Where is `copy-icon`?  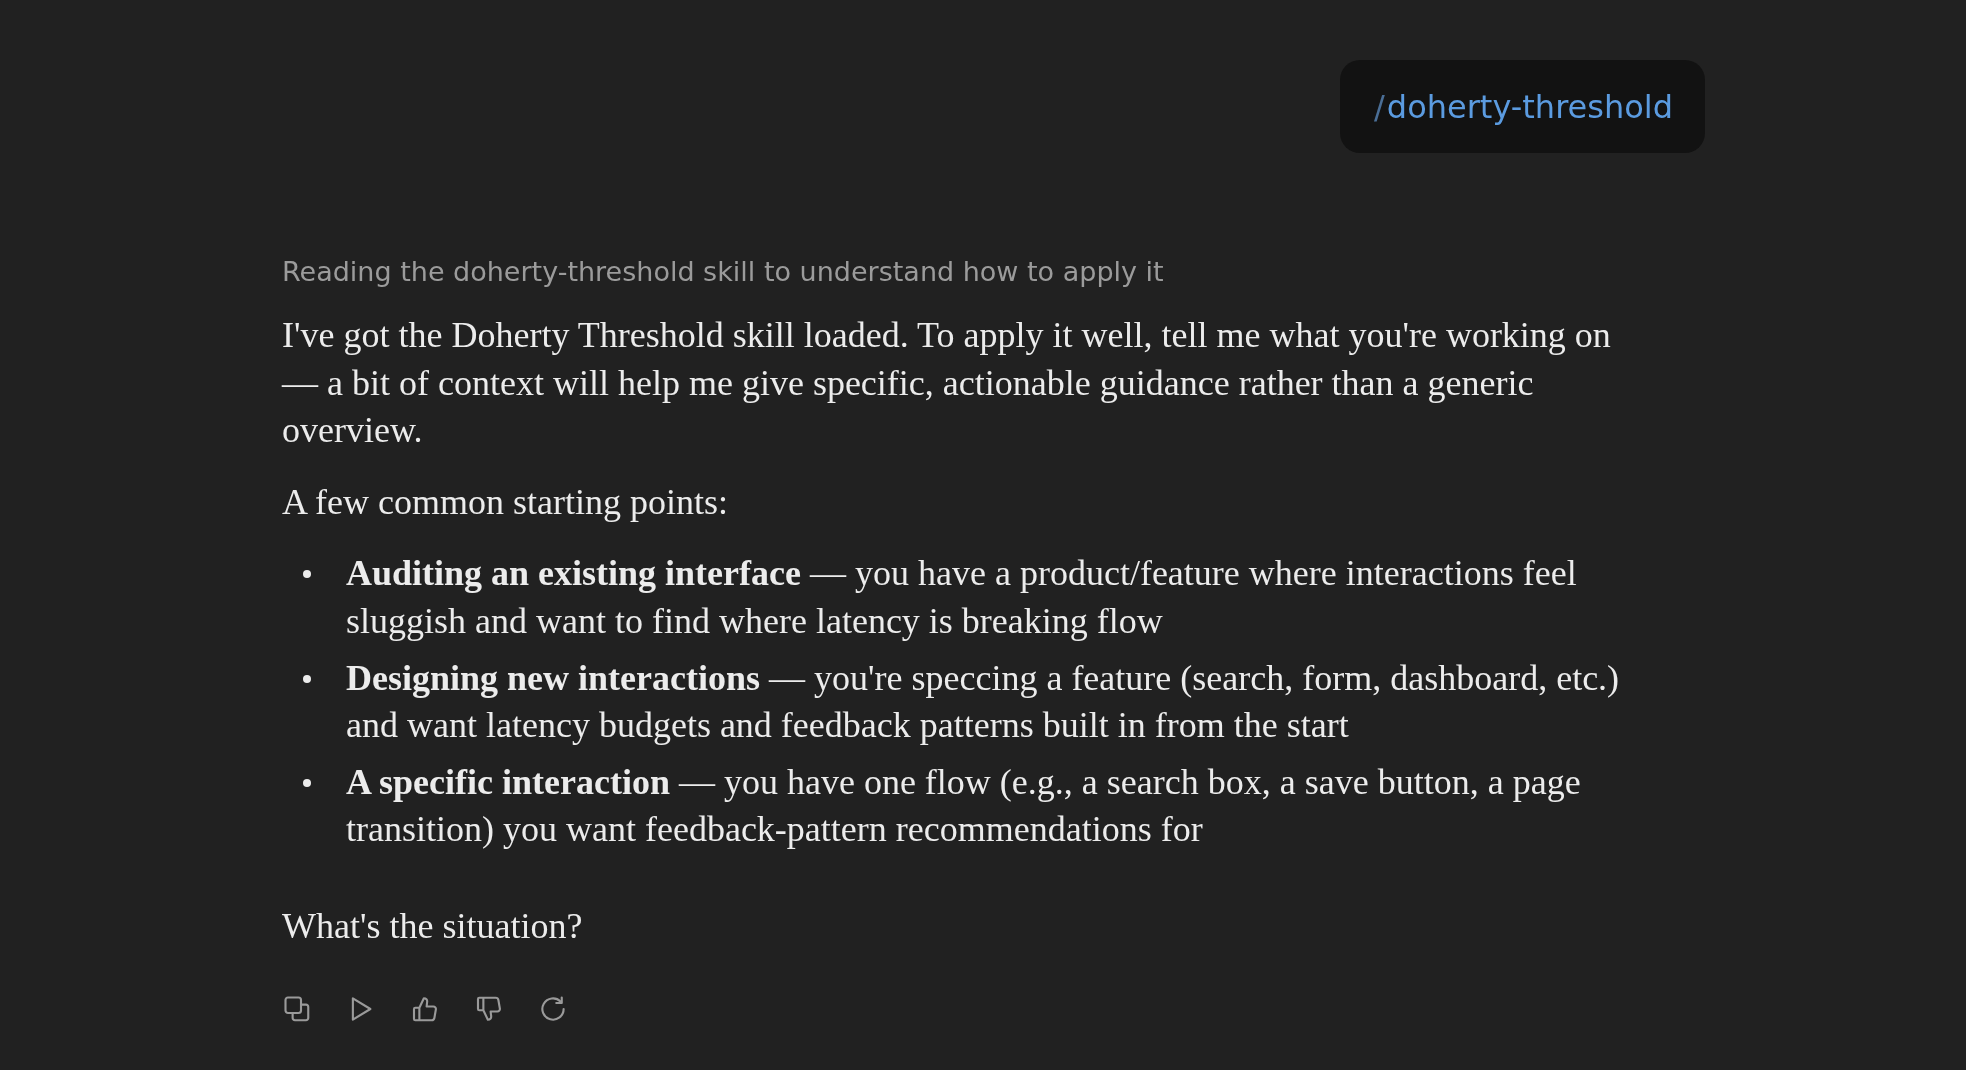
copy-icon is located at coordinates (297, 1008).